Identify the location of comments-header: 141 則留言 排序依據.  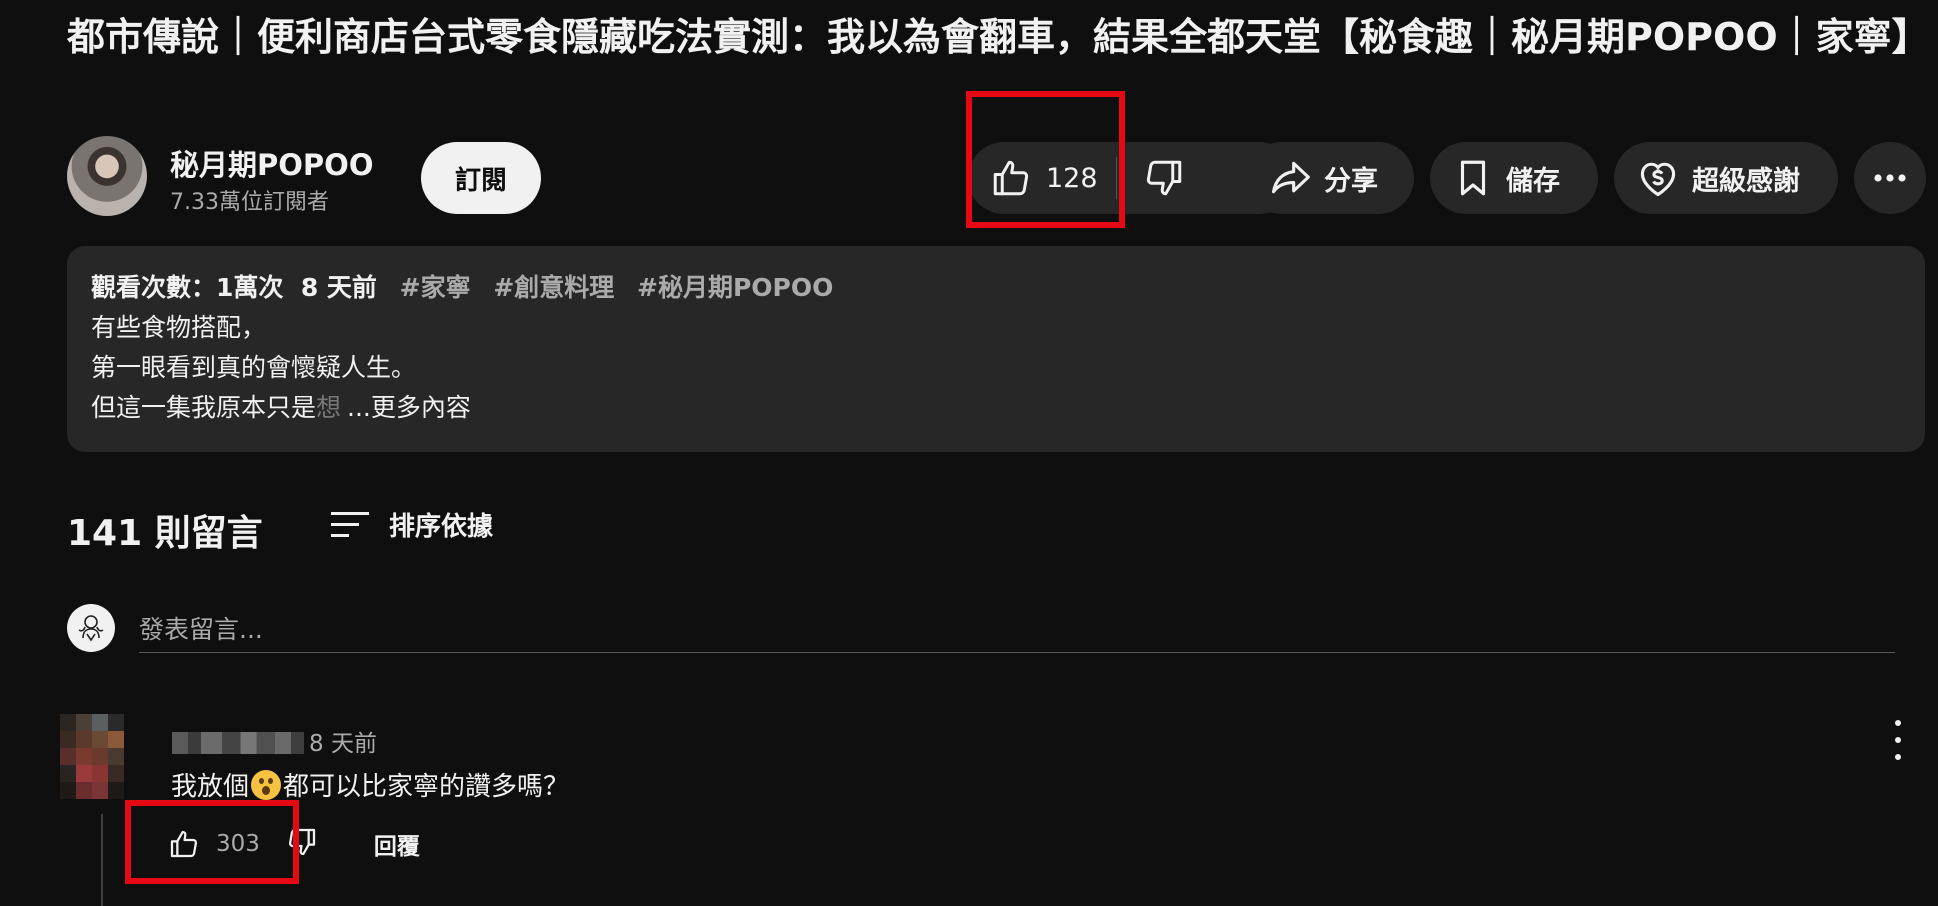
(467, 530).